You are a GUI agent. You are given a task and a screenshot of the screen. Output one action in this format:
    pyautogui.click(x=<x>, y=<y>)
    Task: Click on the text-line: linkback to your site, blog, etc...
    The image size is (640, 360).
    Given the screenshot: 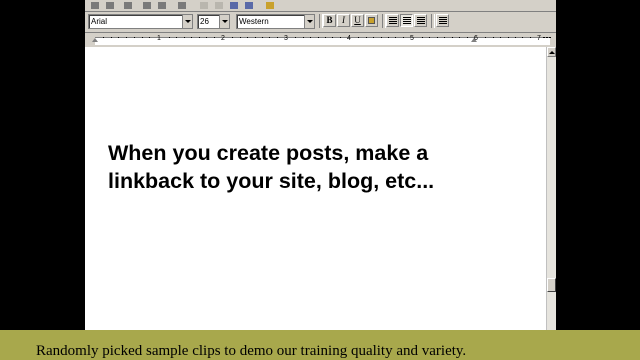 What is the action you would take?
    pyautogui.click(x=308, y=181)
    